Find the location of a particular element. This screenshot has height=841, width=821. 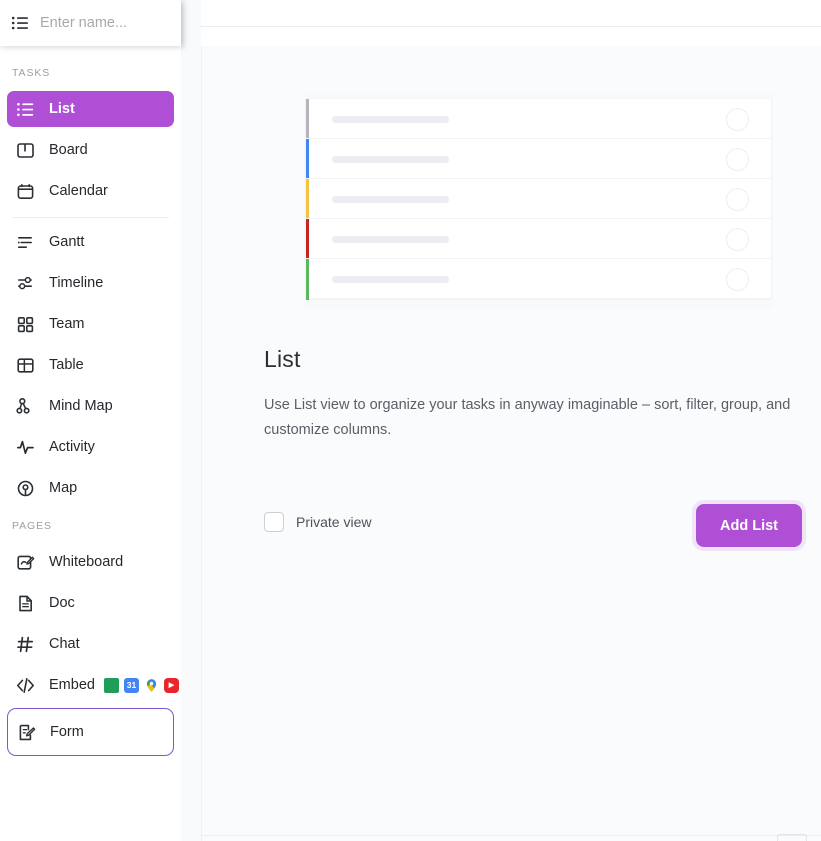

timeline-icon is located at coordinates (25, 283).